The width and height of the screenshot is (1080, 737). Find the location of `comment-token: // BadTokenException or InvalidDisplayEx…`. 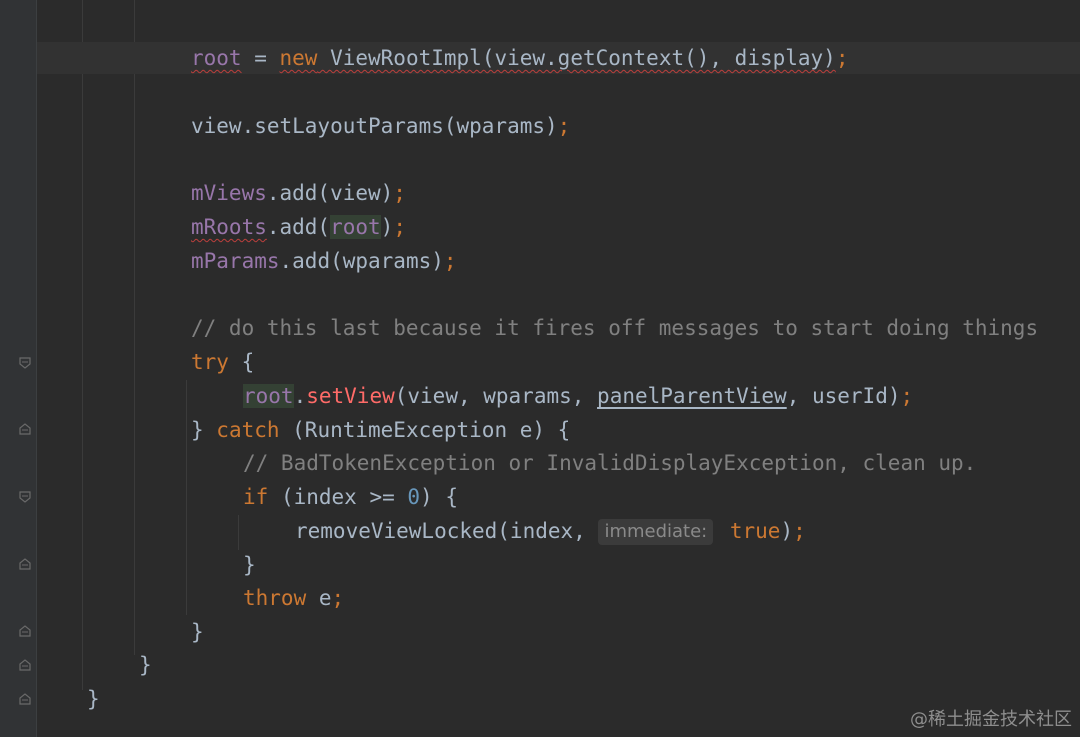

comment-token: // BadTokenException or InvalidDisplayEx… is located at coordinates (610, 463).